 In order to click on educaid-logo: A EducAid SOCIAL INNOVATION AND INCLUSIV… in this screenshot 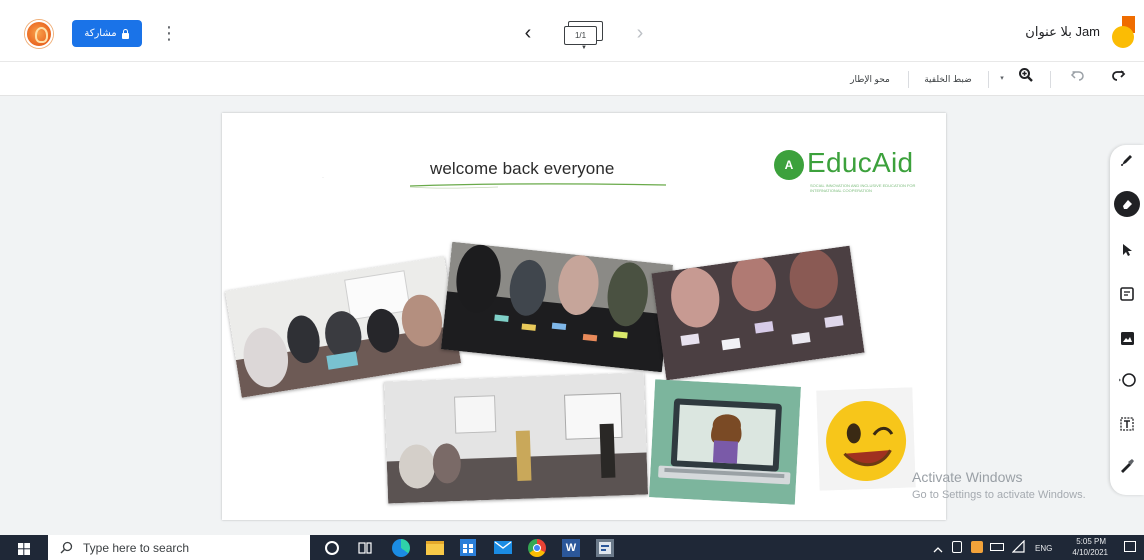, I will do `click(846, 173)`.